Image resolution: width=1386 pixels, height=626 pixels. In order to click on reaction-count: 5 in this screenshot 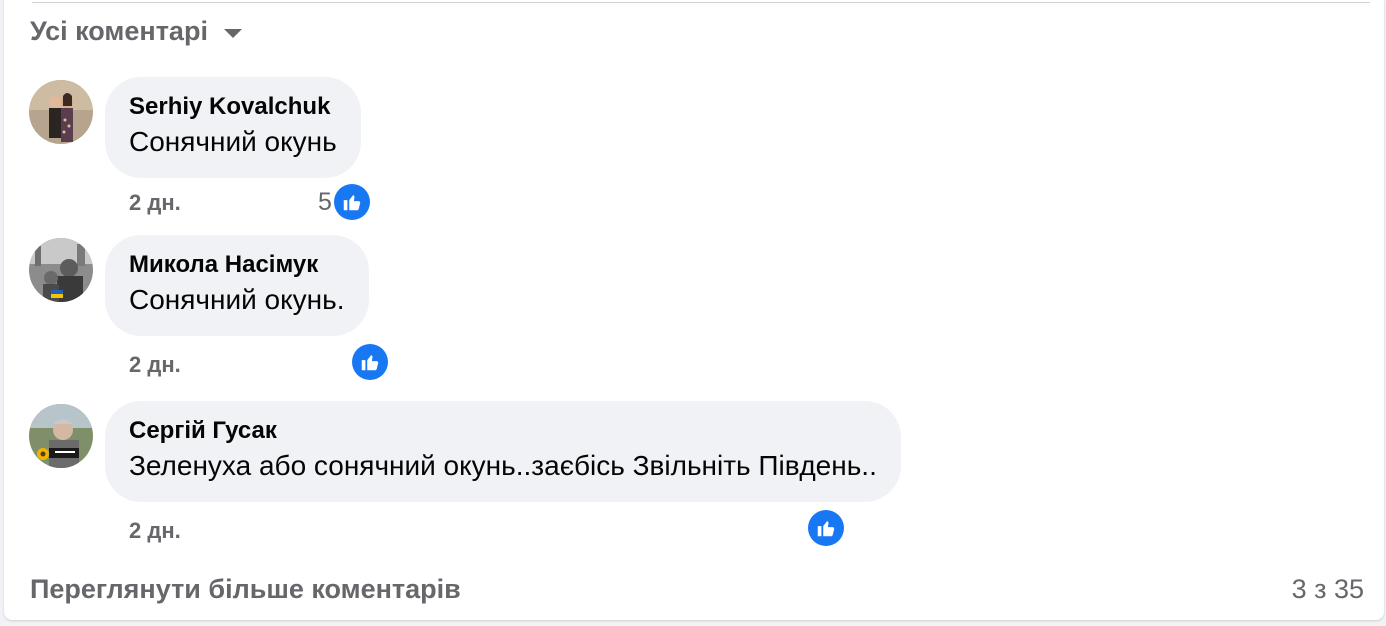, I will do `click(325, 201)`.